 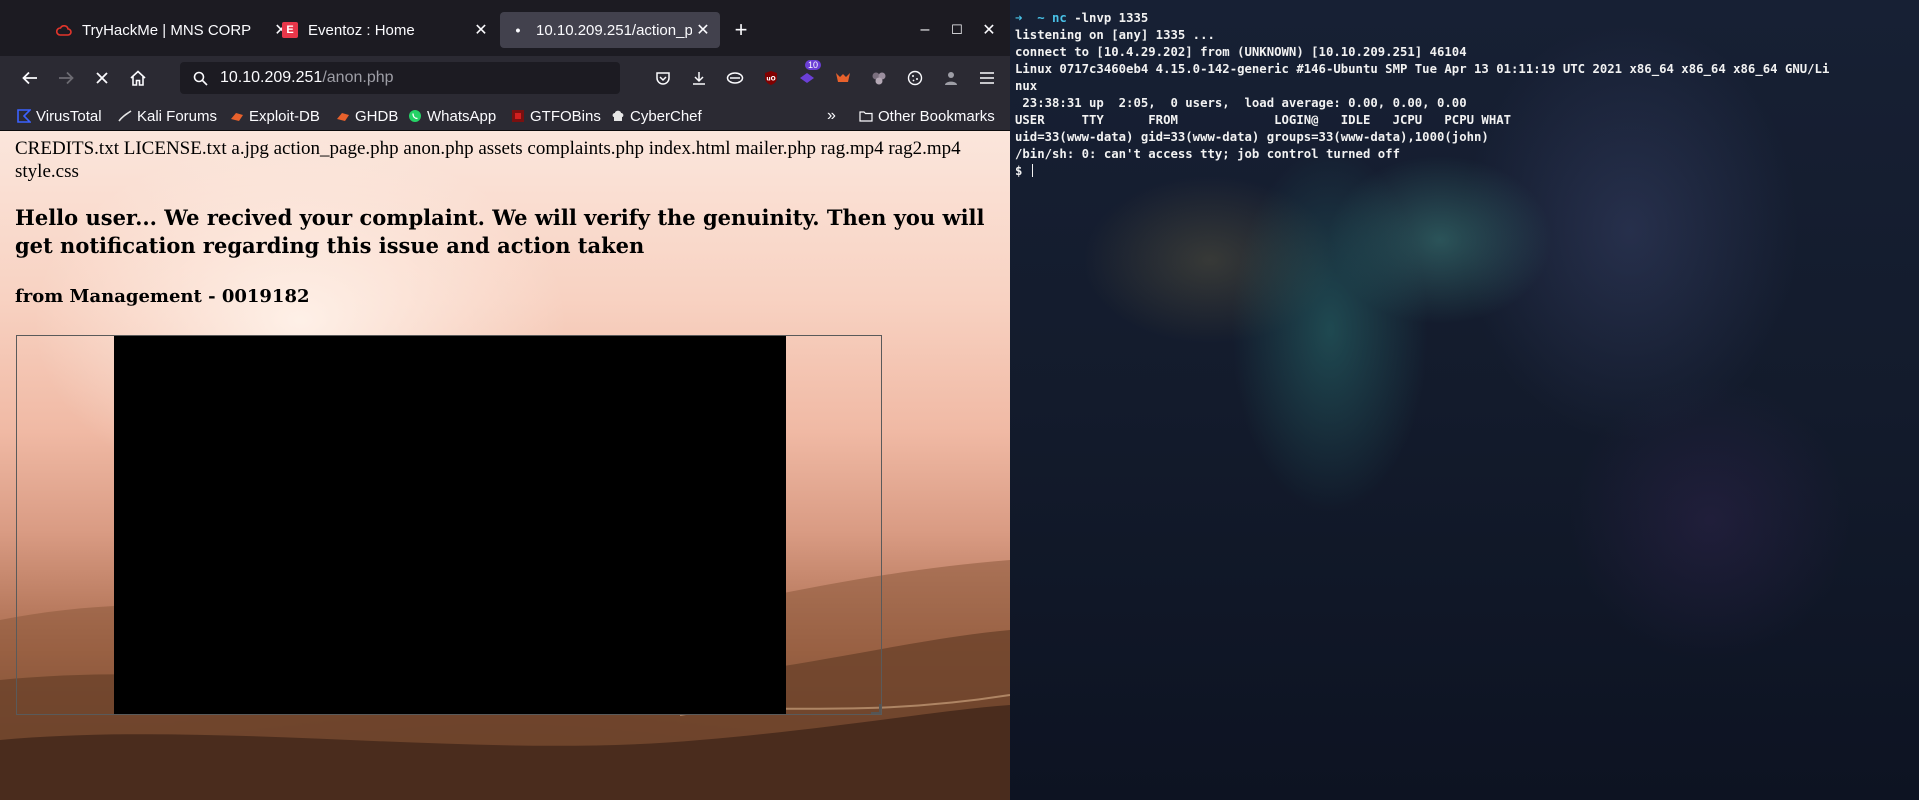 I want to click on folder-icon, so click(x=866, y=116).